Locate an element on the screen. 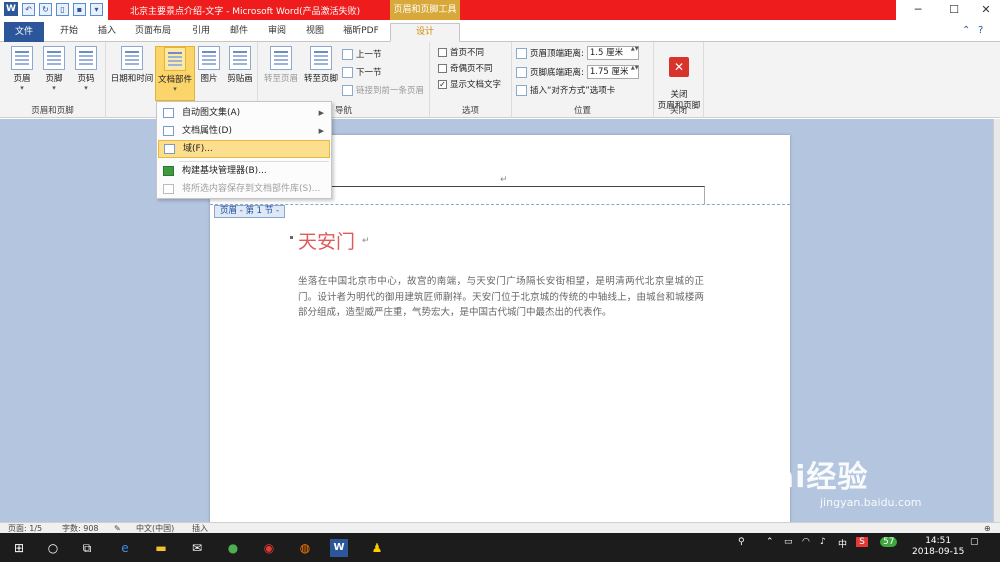 This screenshot has height=562, width=1000. tab-design: 设计 is located at coordinates (425, 32).